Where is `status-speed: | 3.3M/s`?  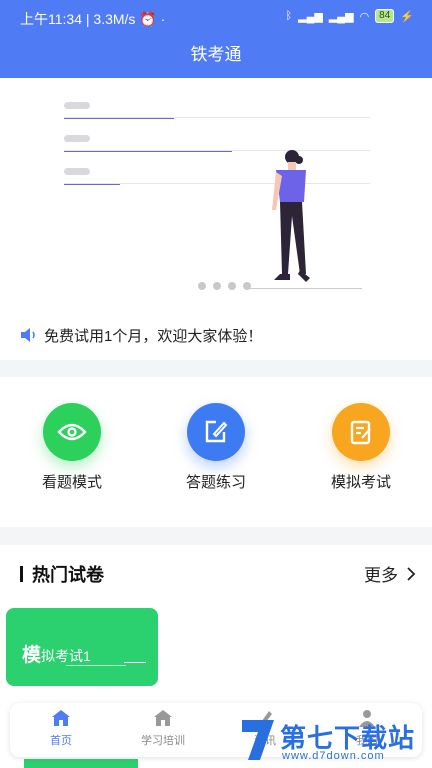
status-speed: | 3.3M/s is located at coordinates (110, 19).